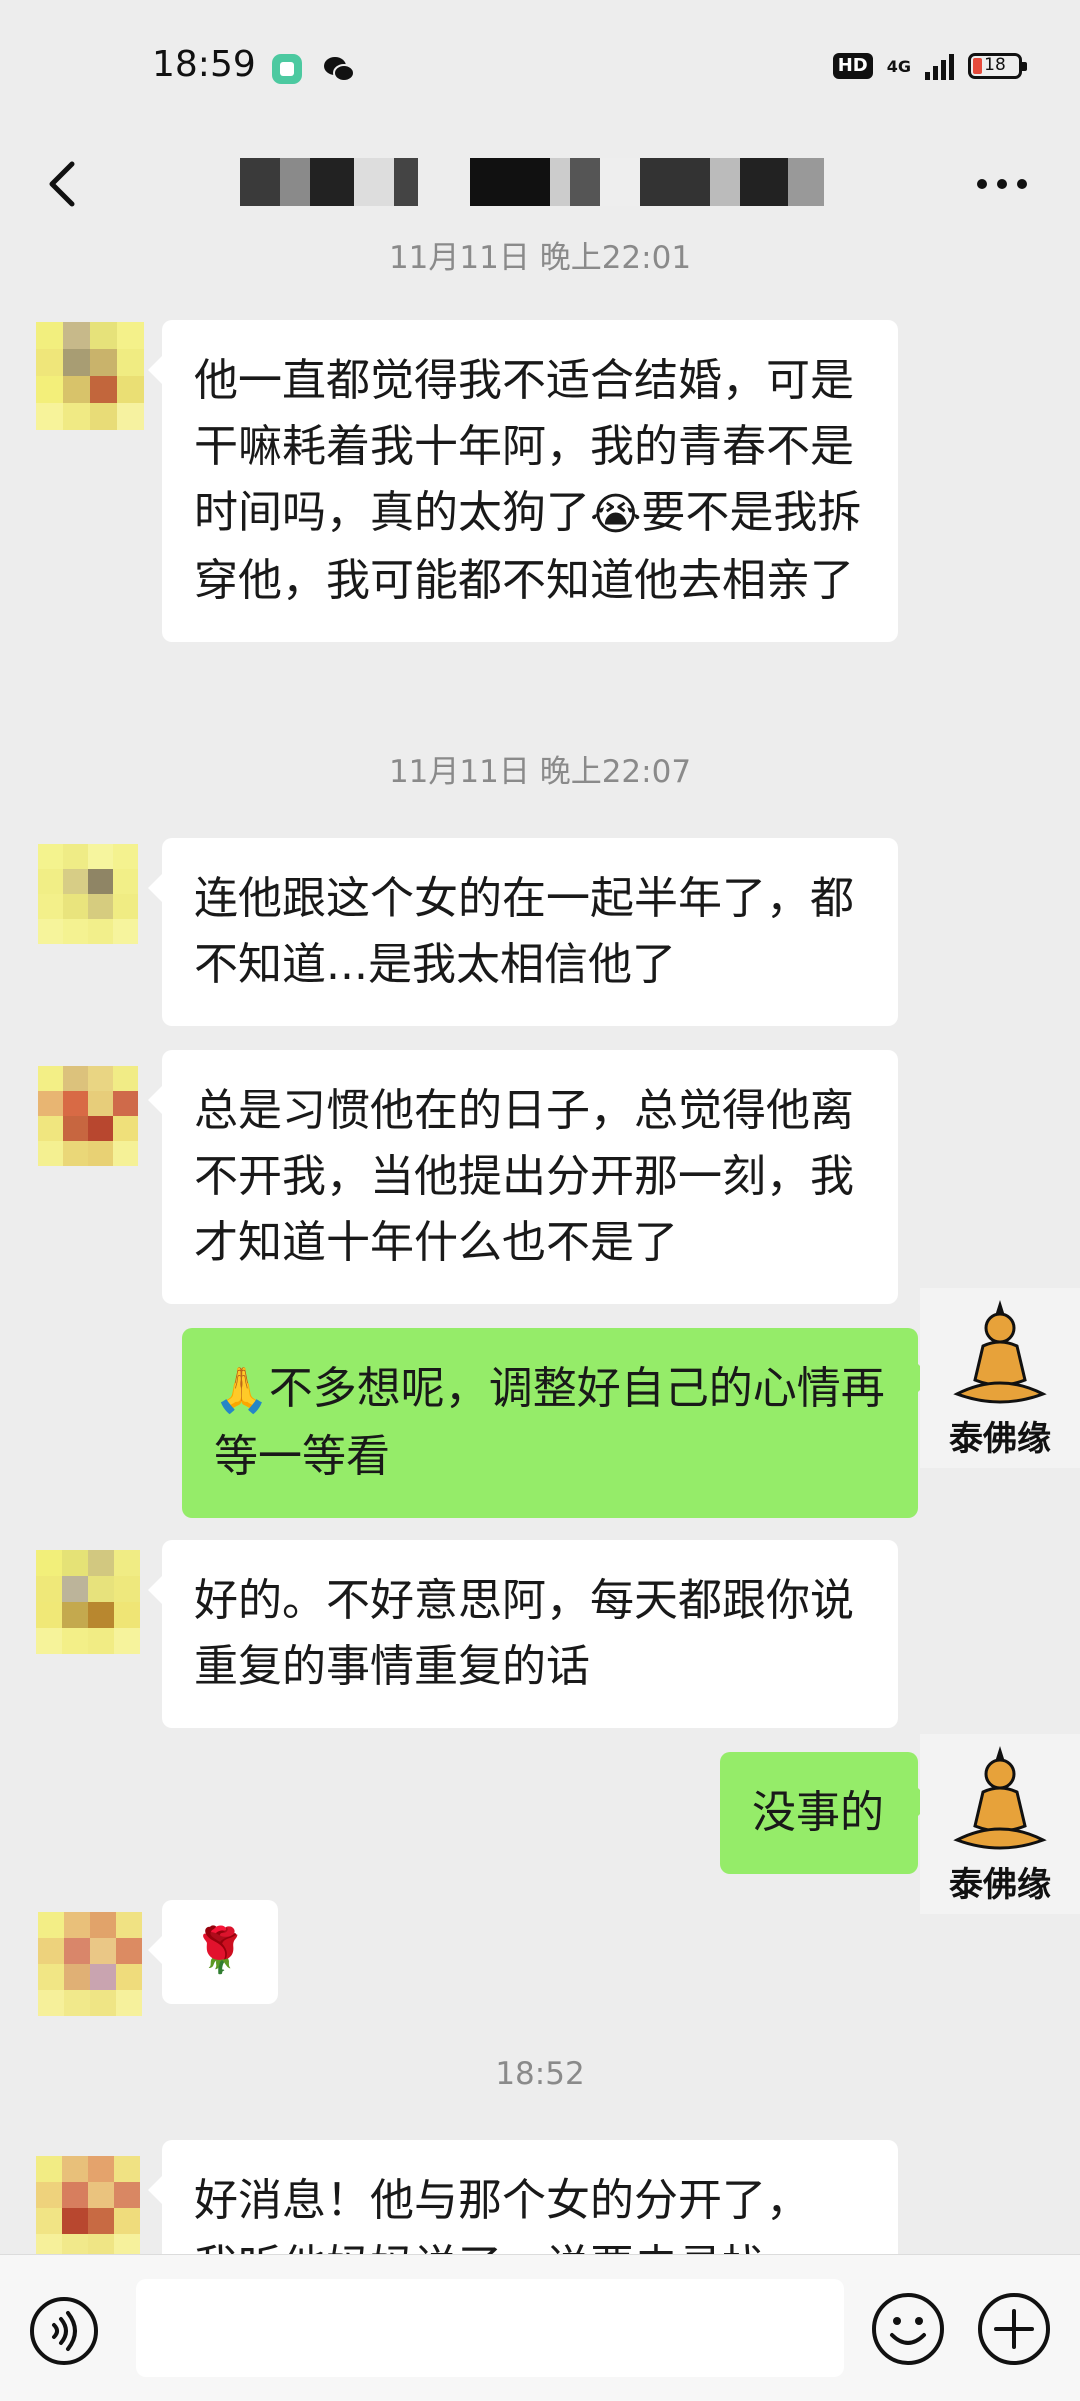 This screenshot has height=2401, width=1080. I want to click on status-time: 18:59, so click(204, 64).